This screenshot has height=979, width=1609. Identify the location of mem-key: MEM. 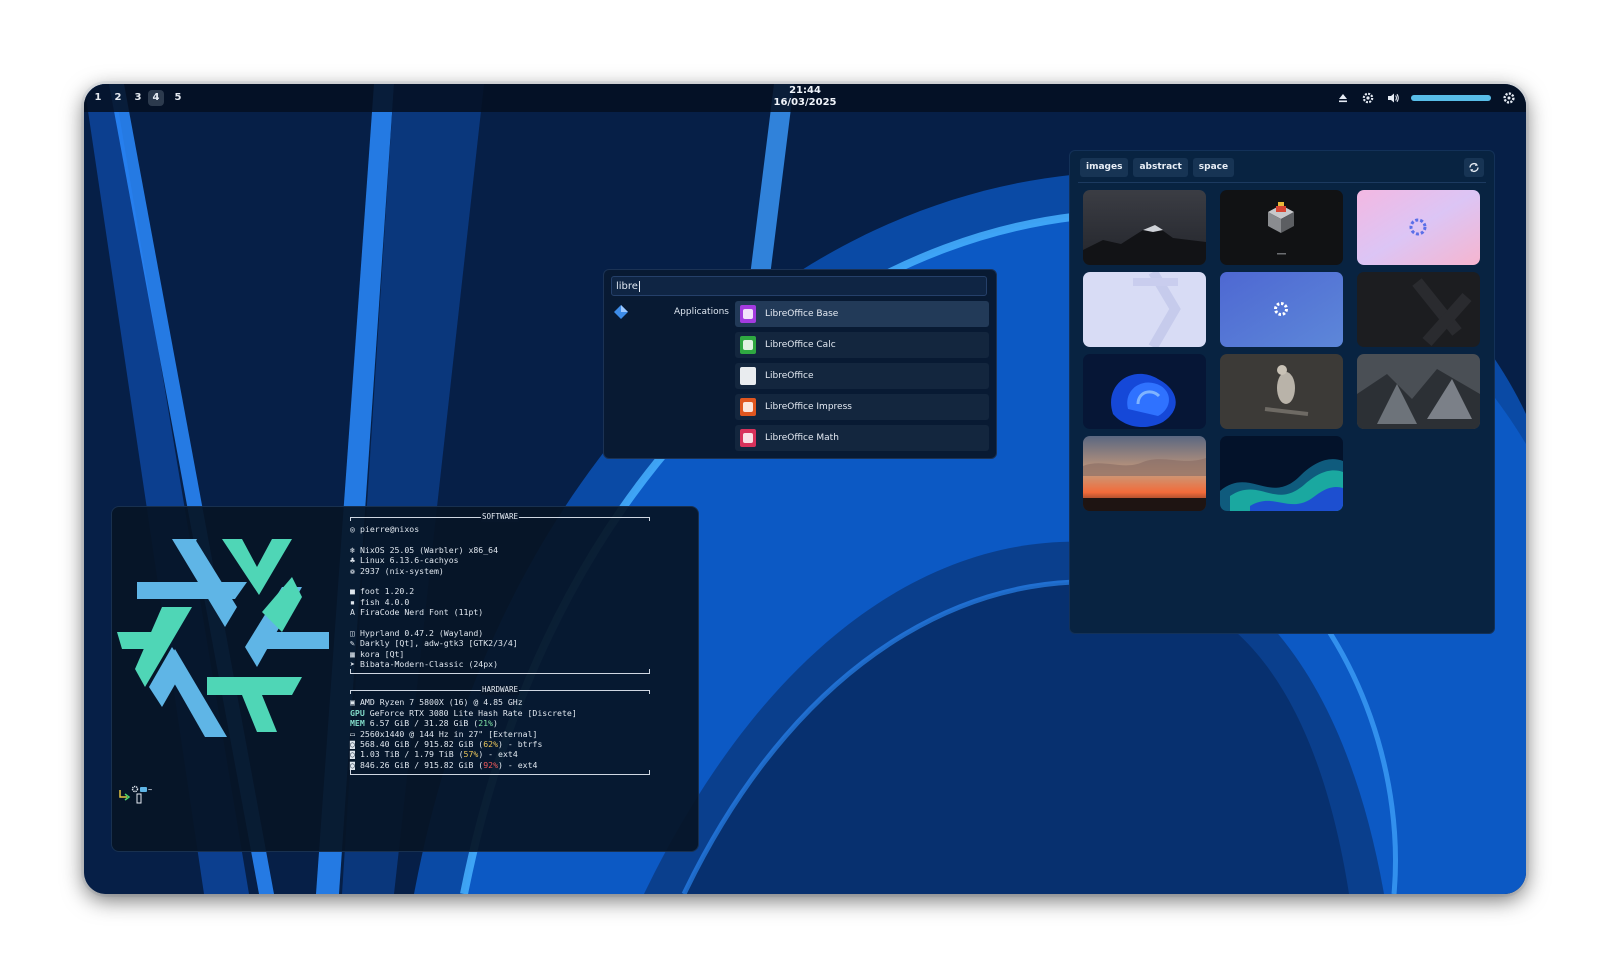
(357, 723).